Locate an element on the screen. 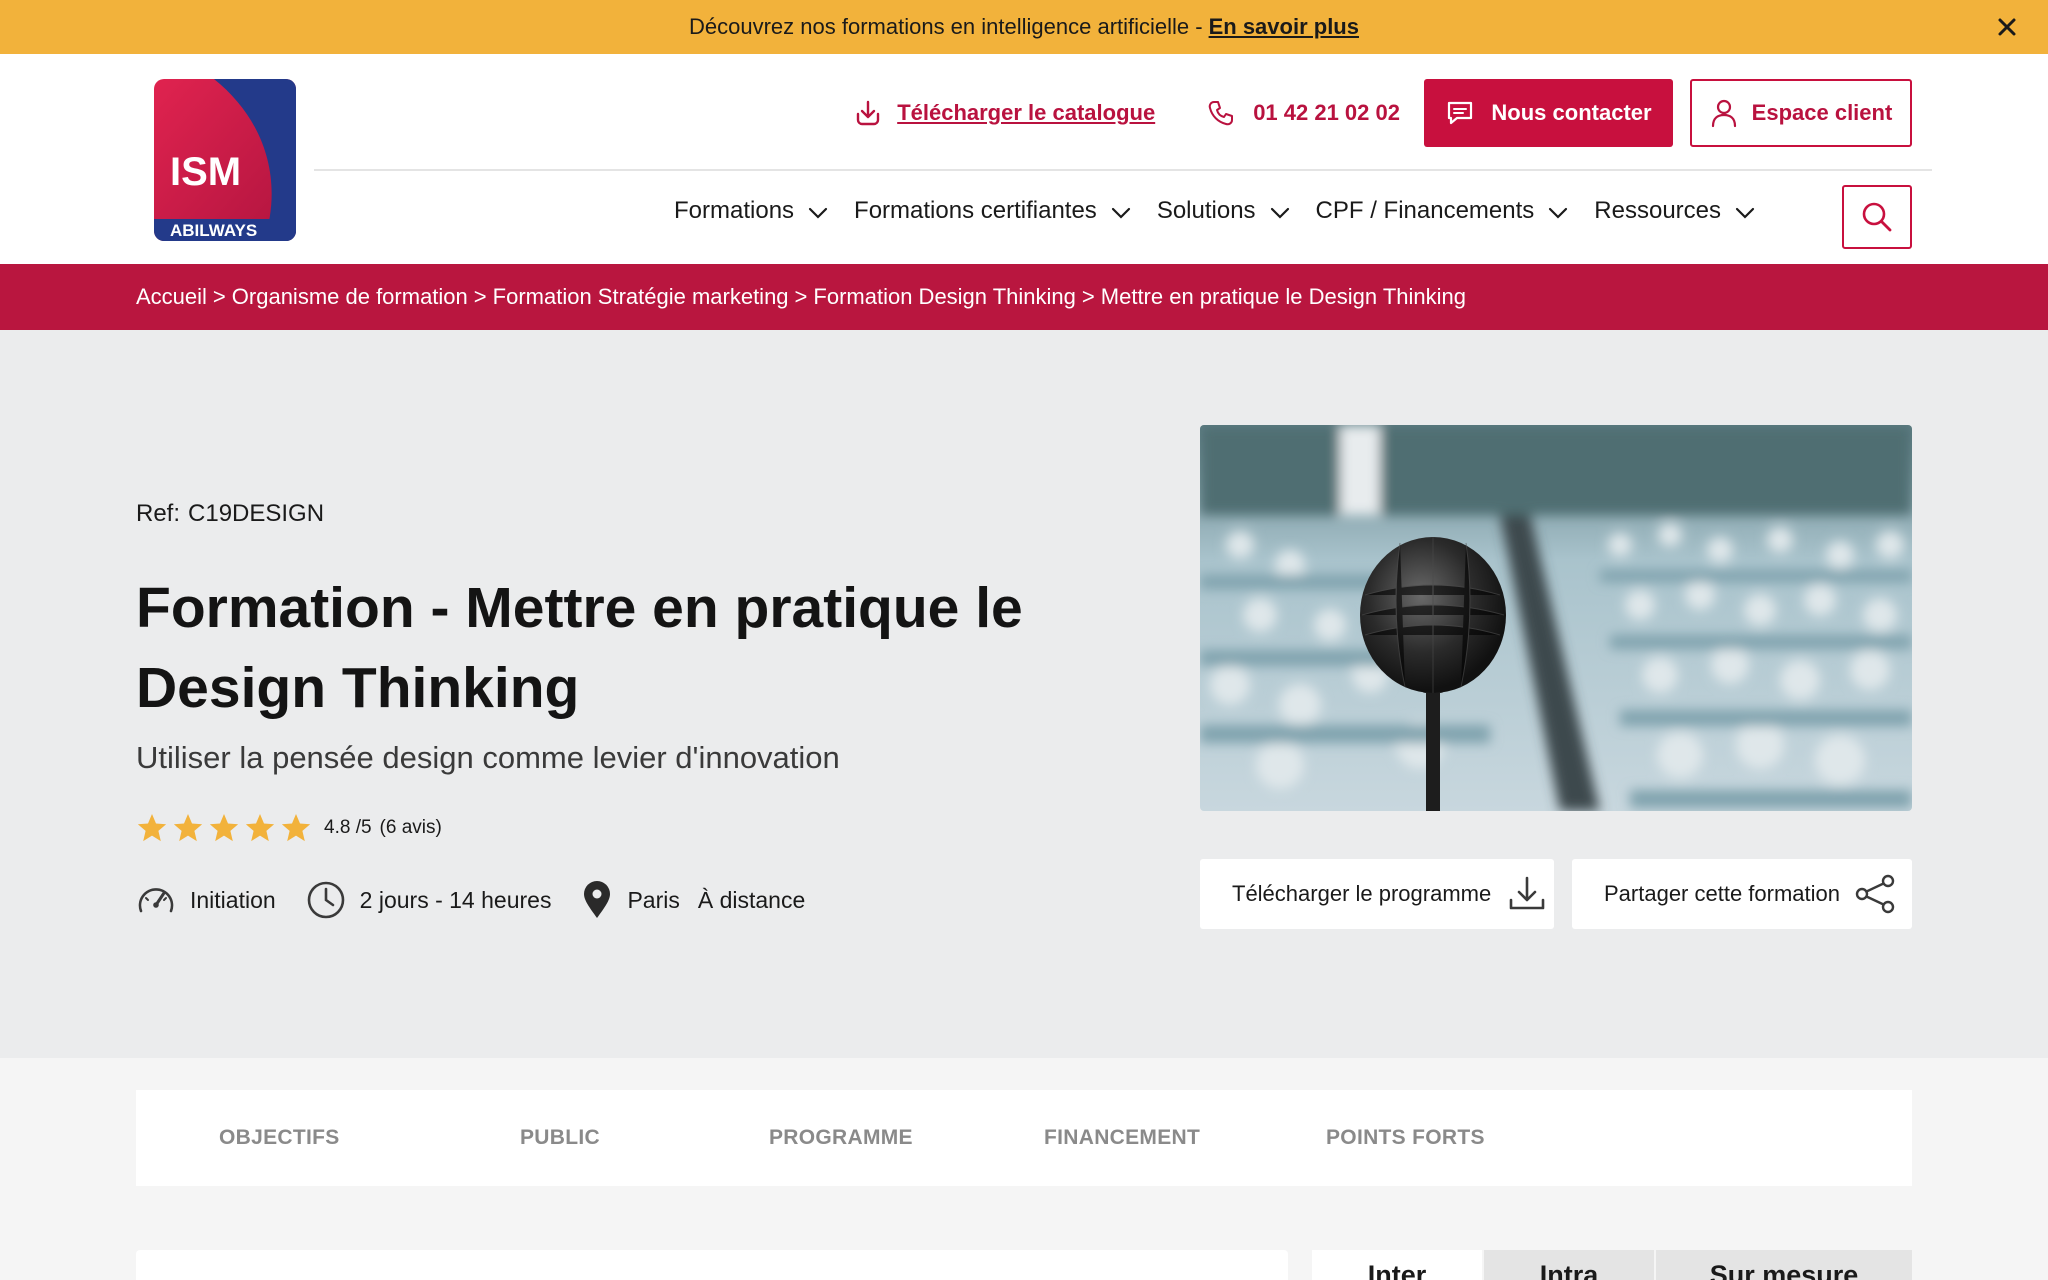  download-program-label: Télécharger le programme is located at coordinates (1362, 893).